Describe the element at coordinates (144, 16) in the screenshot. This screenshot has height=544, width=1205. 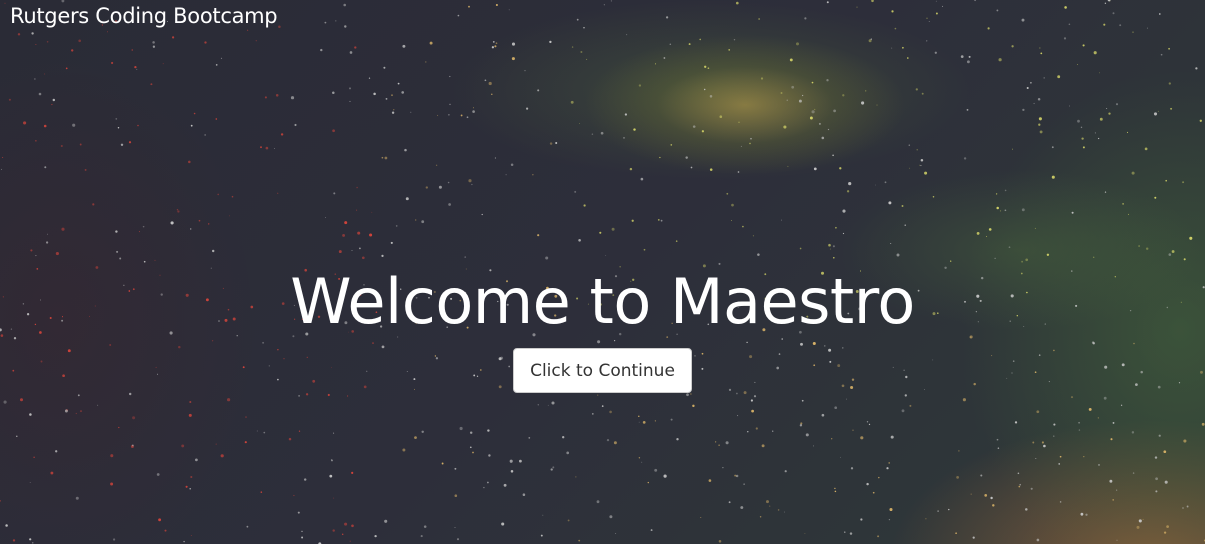
I see `brand-title: Rutgers Coding Bootcamp` at that location.